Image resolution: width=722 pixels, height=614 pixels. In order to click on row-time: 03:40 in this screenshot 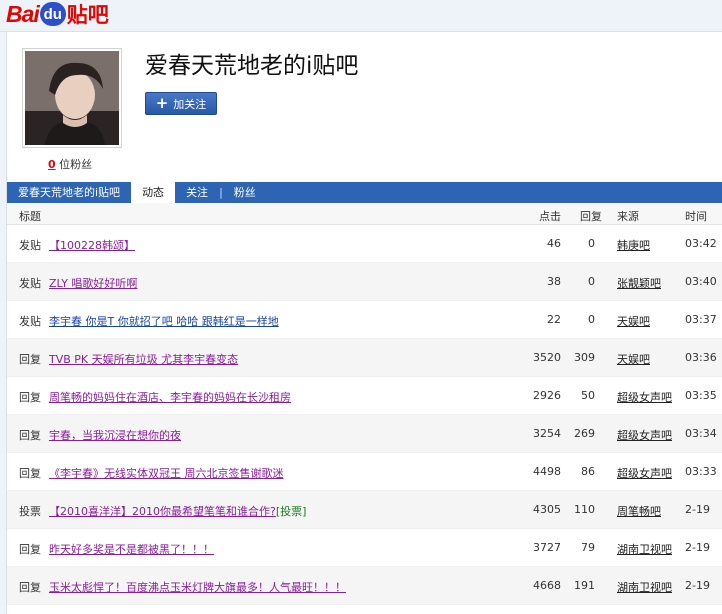, I will do `click(701, 281)`.